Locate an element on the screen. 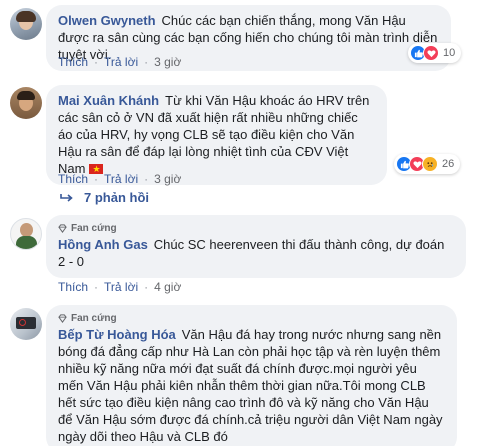 The width and height of the screenshot is (477, 446). sad-icon is located at coordinates (430, 164).